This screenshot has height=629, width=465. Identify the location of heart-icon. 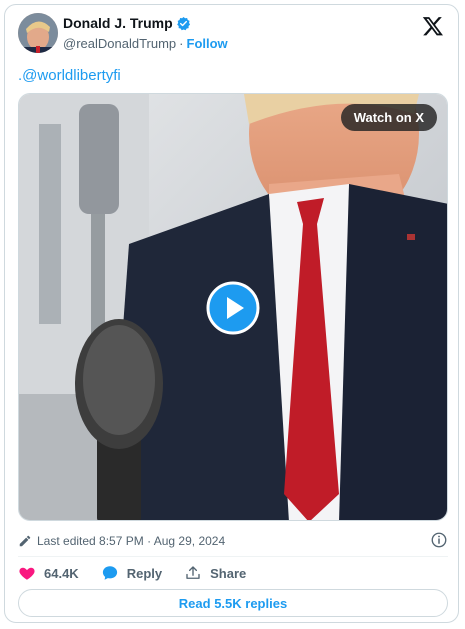
(27, 573).